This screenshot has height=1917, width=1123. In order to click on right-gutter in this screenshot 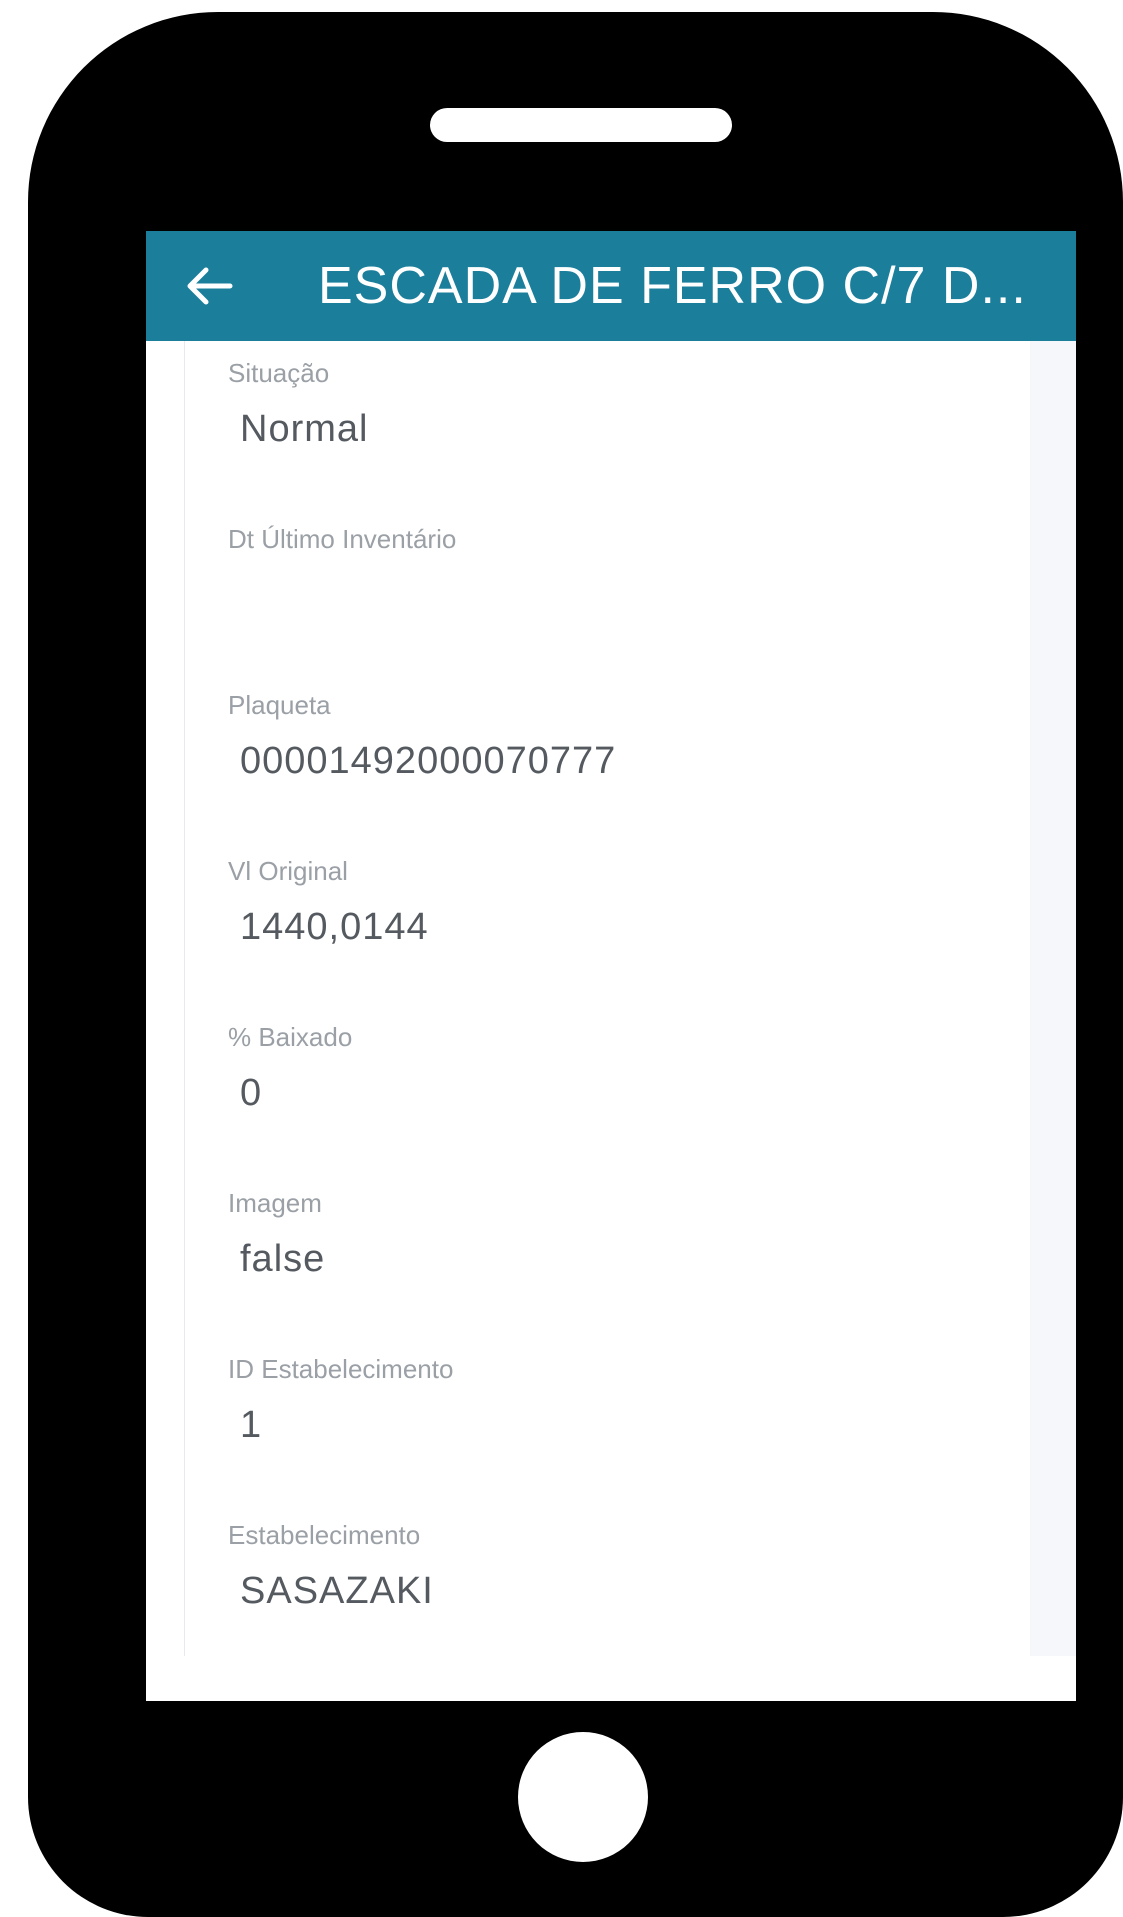, I will do `click(1053, 998)`.